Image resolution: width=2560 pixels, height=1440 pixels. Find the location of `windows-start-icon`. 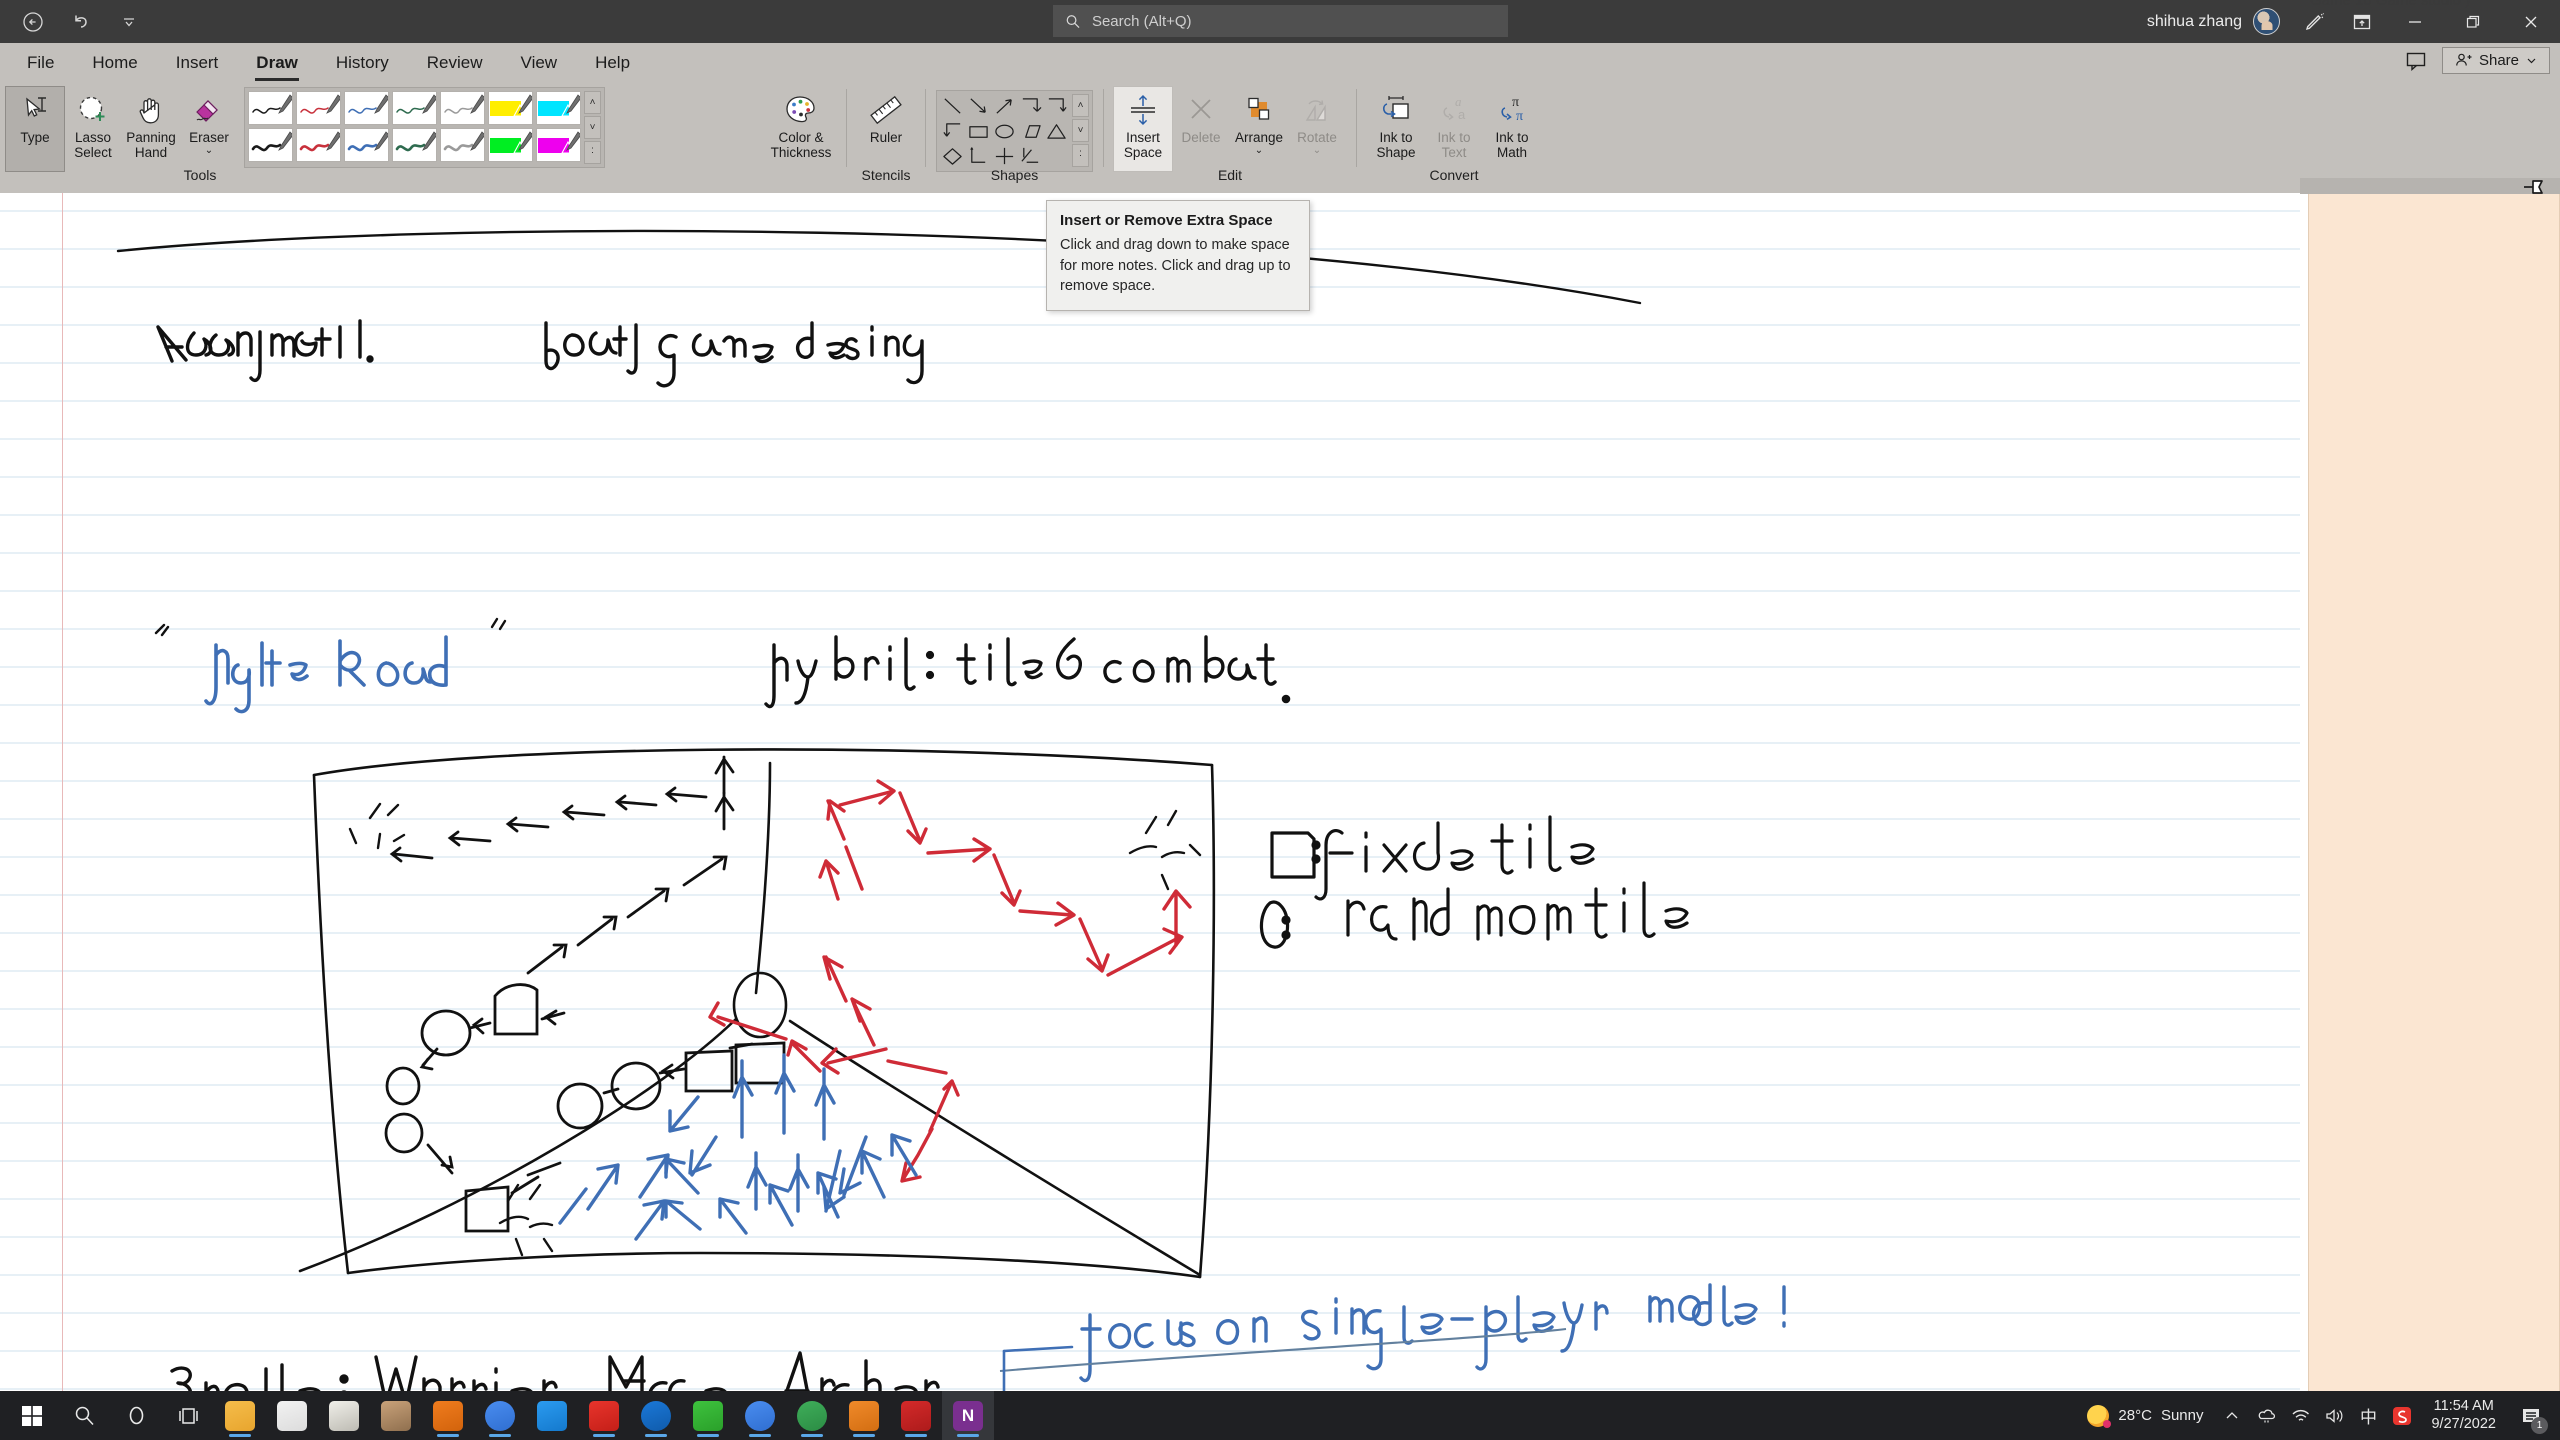

windows-start-icon is located at coordinates (32, 1415).